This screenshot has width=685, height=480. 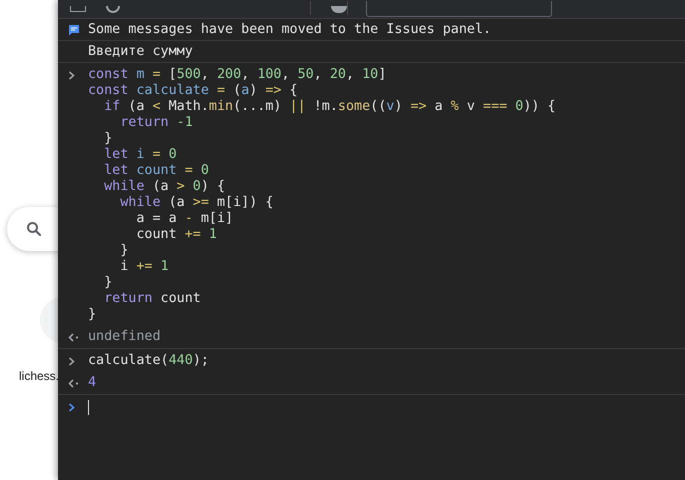 What do you see at coordinates (290, 30) in the screenshot?
I see `info-message: Some messages have been moved to the Issues panel.` at bounding box center [290, 30].